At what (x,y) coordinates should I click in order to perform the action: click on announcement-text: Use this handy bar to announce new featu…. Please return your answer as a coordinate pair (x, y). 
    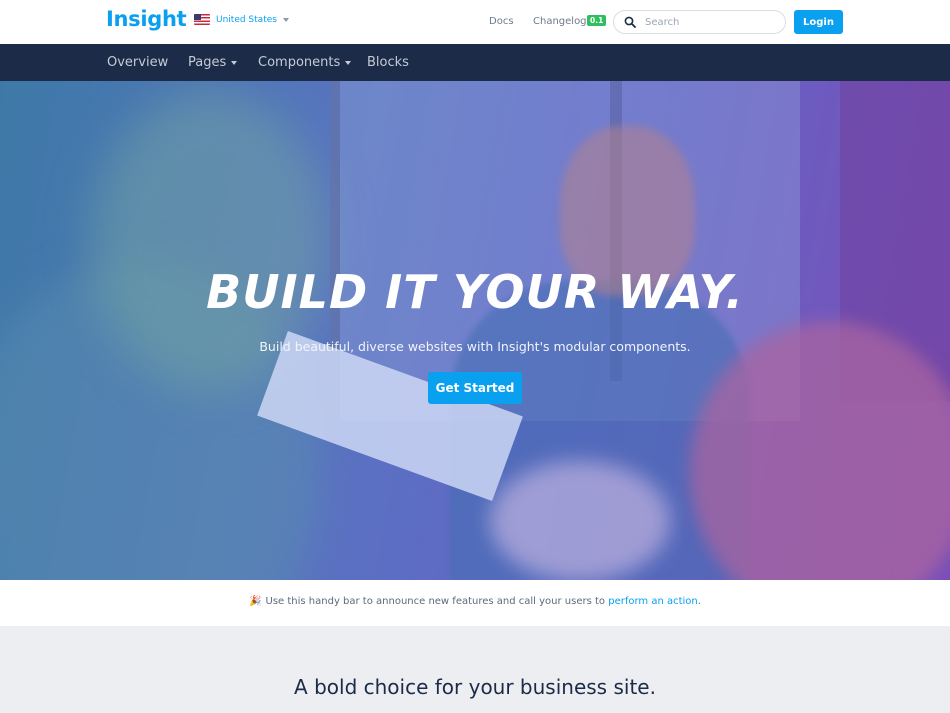
    Looking at the image, I should click on (437, 601).